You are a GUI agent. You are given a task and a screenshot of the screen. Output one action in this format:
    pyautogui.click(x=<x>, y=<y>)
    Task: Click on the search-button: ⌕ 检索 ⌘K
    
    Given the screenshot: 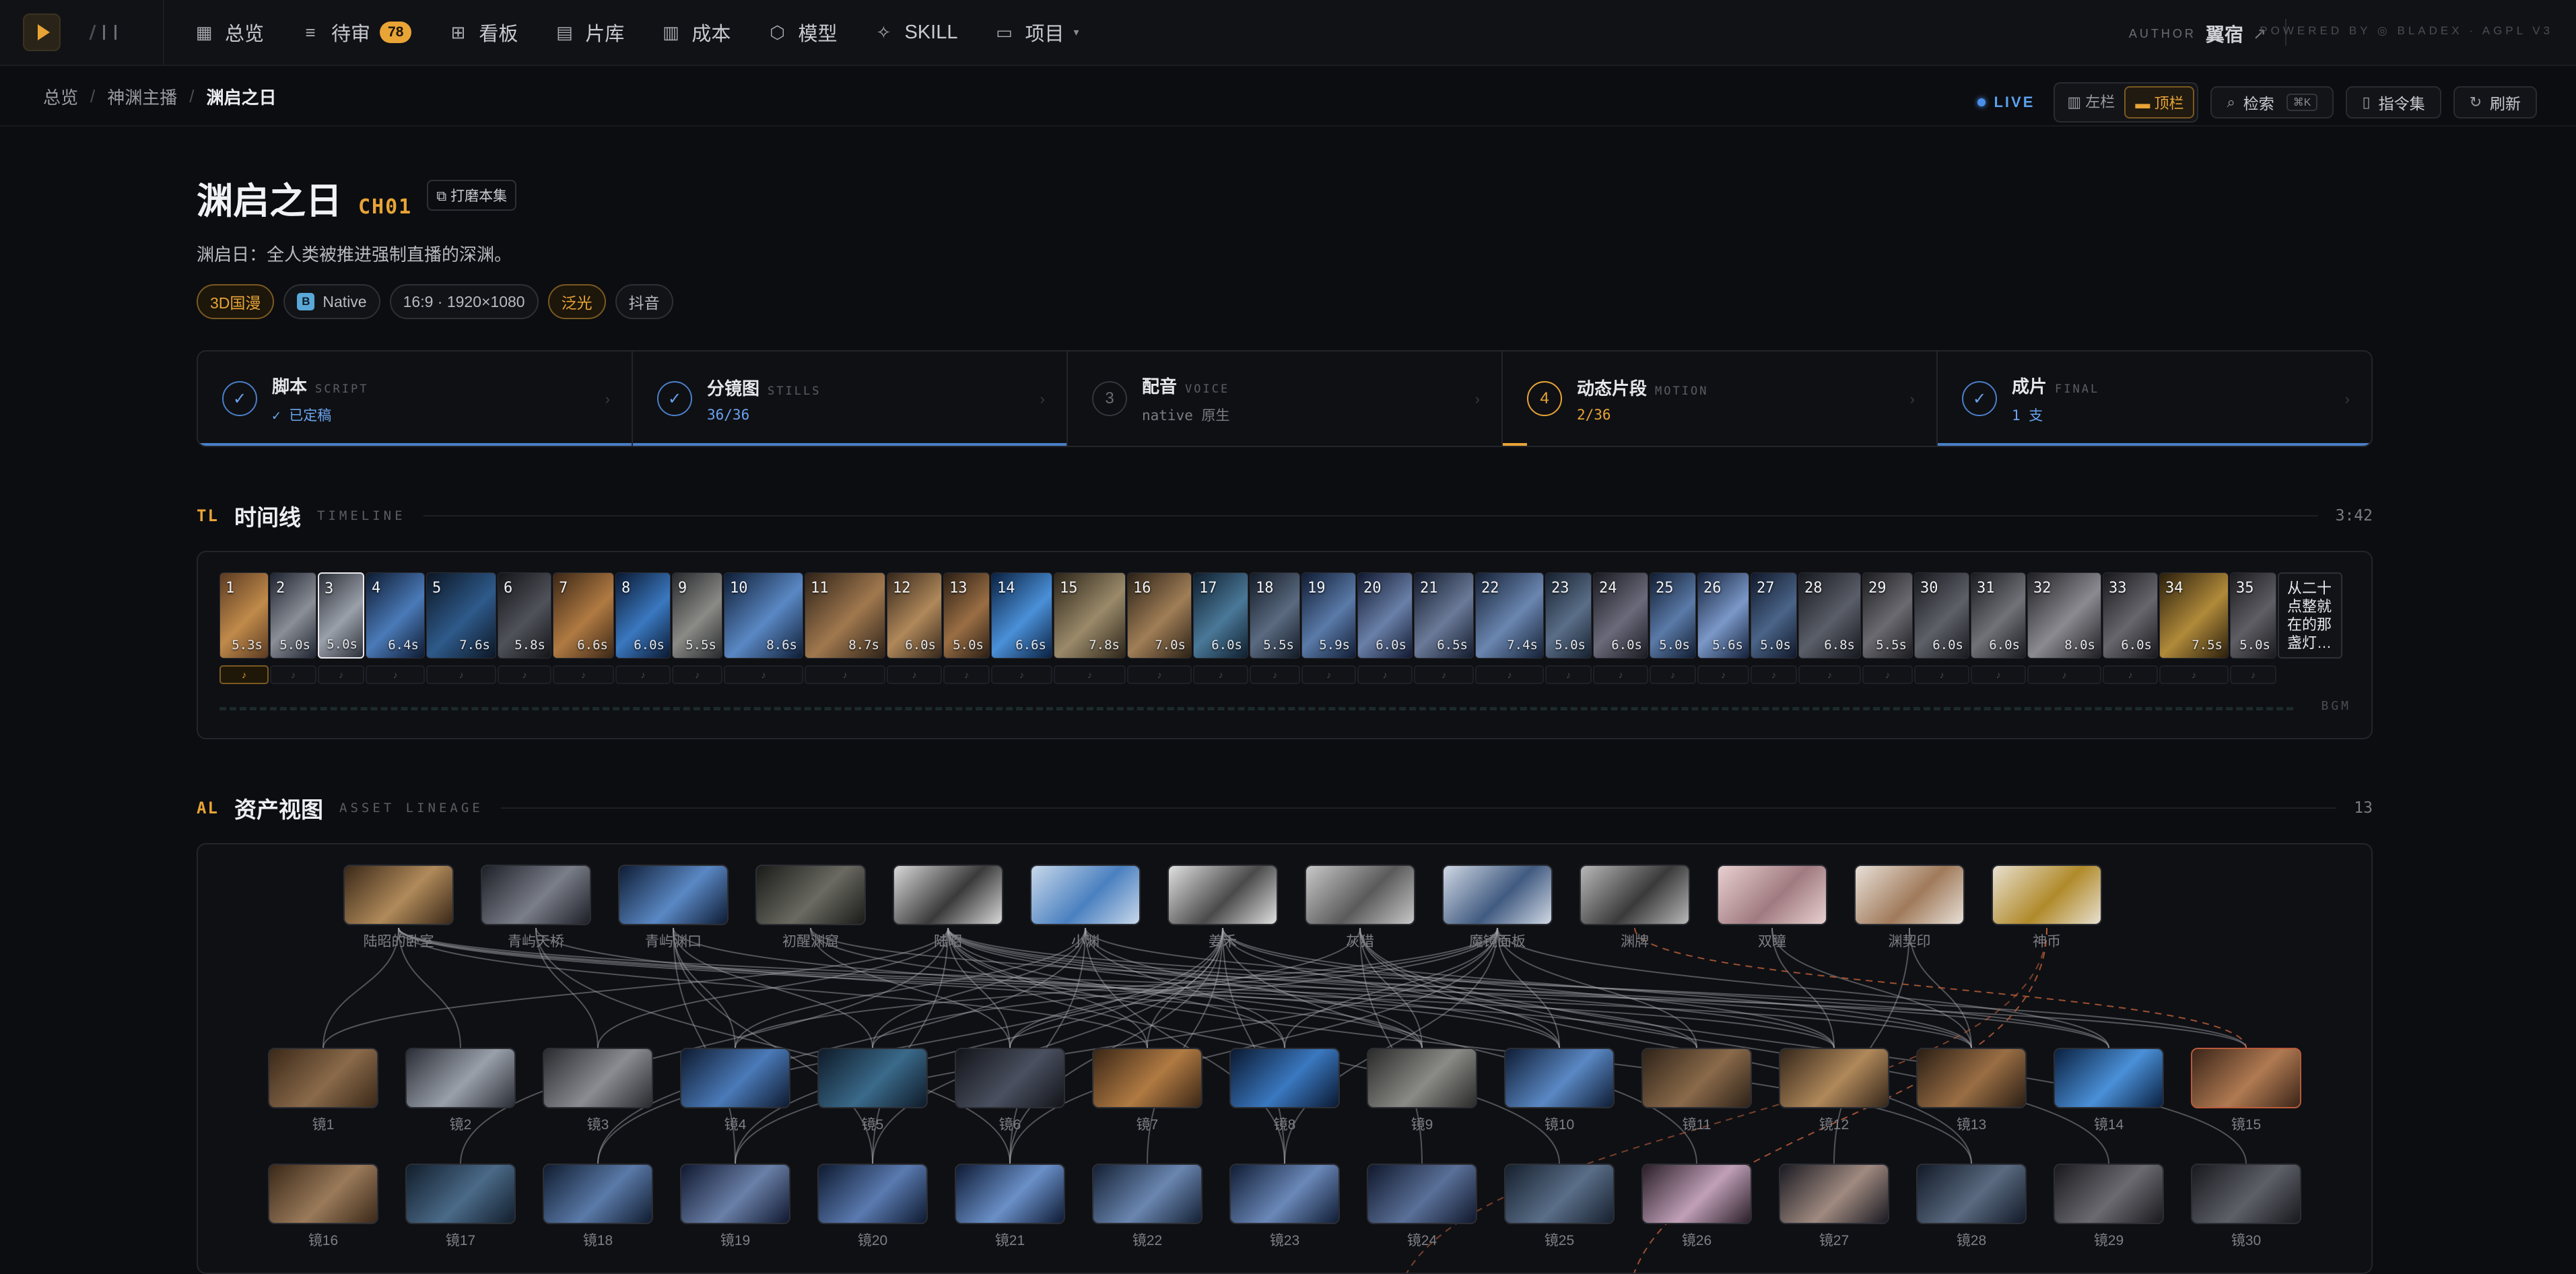 What is the action you would take?
    pyautogui.click(x=2272, y=102)
    